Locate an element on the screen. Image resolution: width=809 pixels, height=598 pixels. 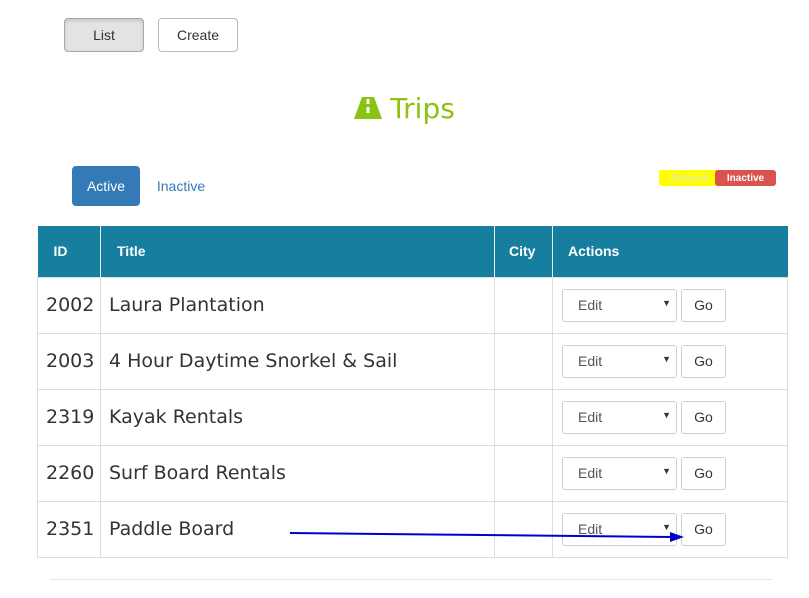
cell-id: 2351 is located at coordinates (69, 529).